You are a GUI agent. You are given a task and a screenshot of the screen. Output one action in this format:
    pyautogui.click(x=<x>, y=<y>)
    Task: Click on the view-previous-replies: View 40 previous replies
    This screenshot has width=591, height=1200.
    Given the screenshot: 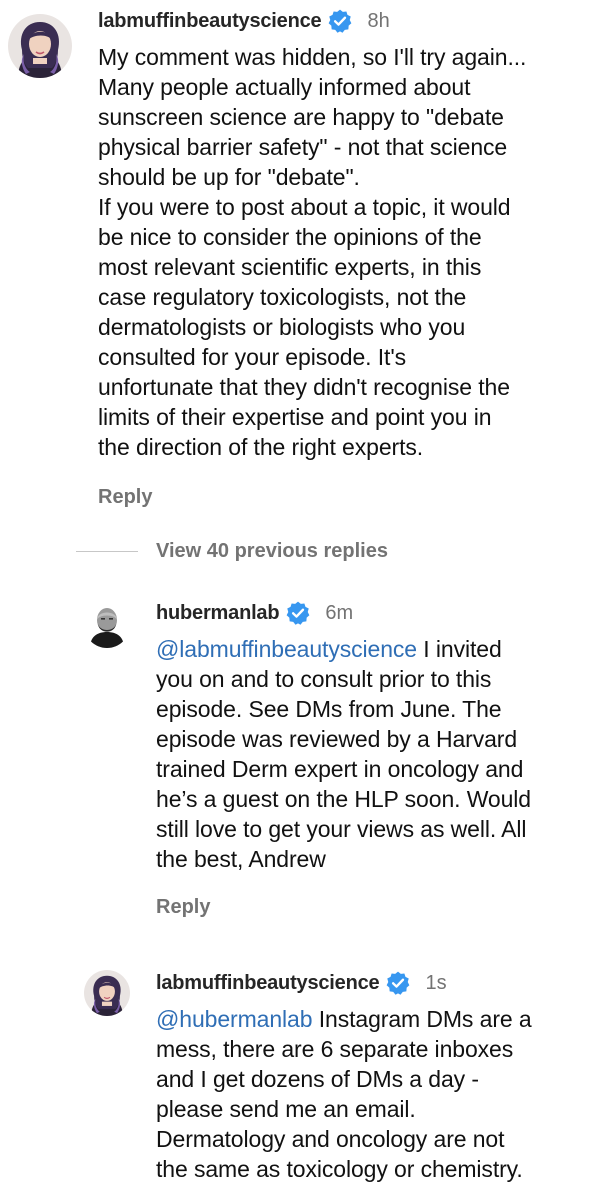 What is the action you would take?
    pyautogui.click(x=232, y=551)
    